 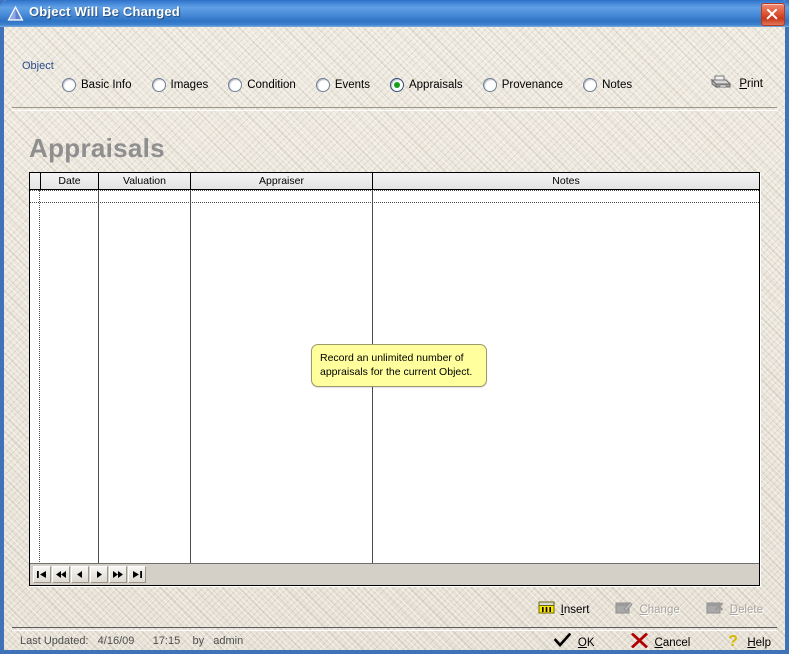 I want to click on tab-images: Images, so click(x=180, y=85).